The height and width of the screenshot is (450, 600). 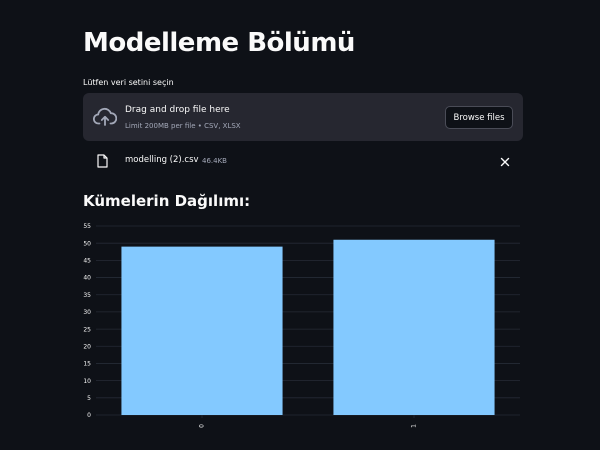 What do you see at coordinates (177, 110) in the screenshot?
I see `dropzone-instructions: Drag and drop file here` at bounding box center [177, 110].